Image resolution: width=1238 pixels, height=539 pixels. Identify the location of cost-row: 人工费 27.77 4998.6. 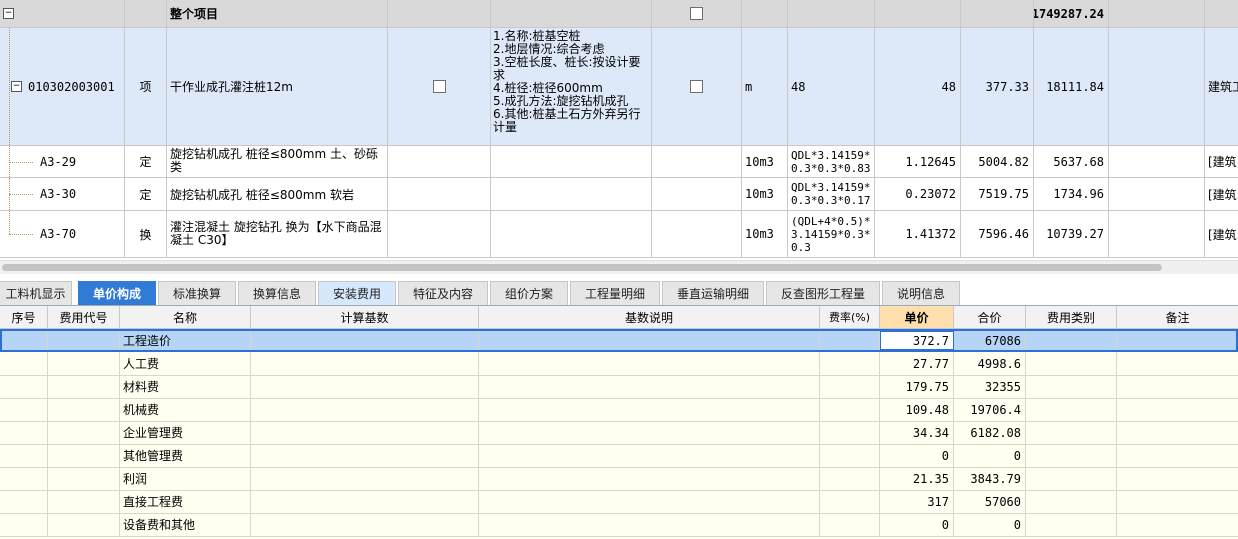
(619, 364).